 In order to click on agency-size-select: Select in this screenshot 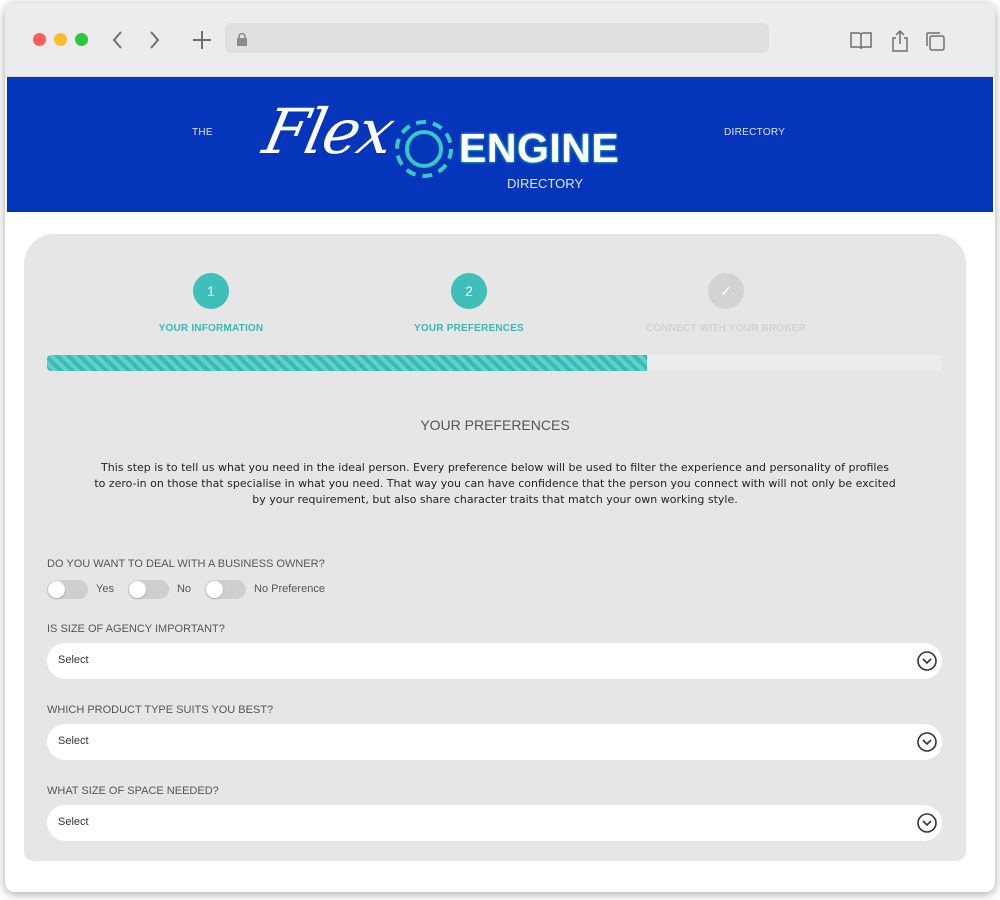, I will do `click(494, 661)`.